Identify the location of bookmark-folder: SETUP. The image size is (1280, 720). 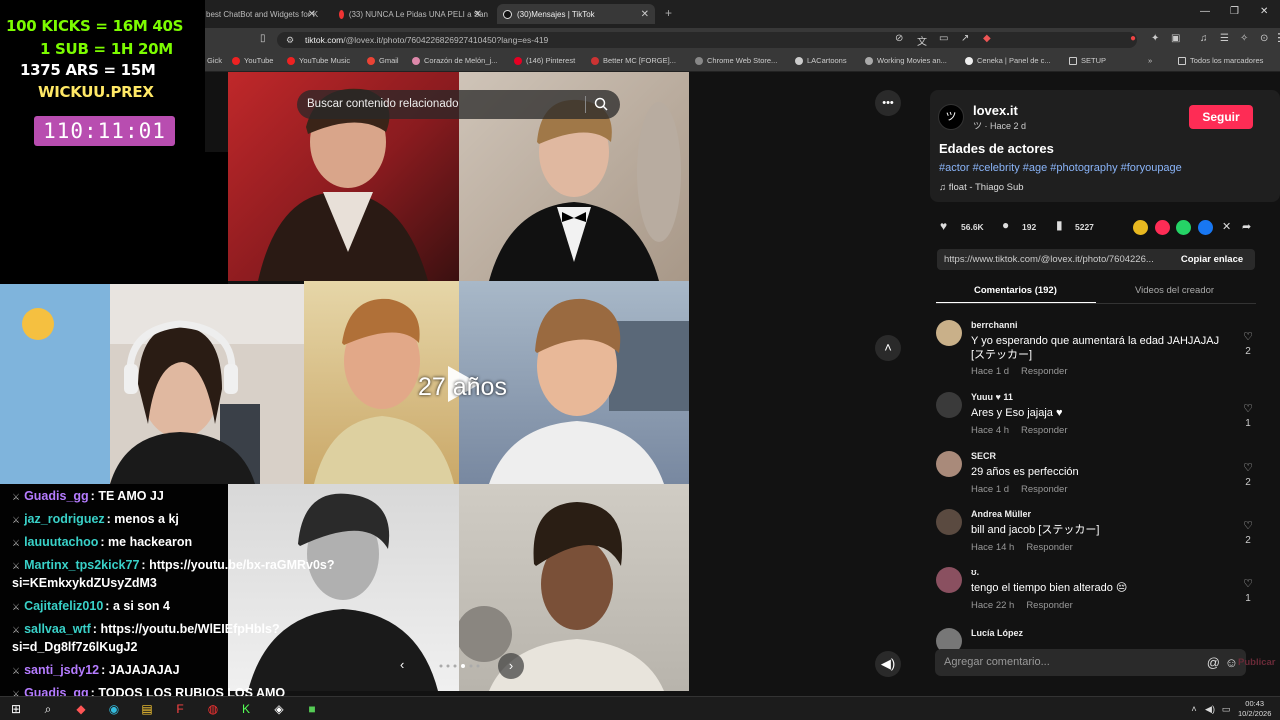
(1087, 60).